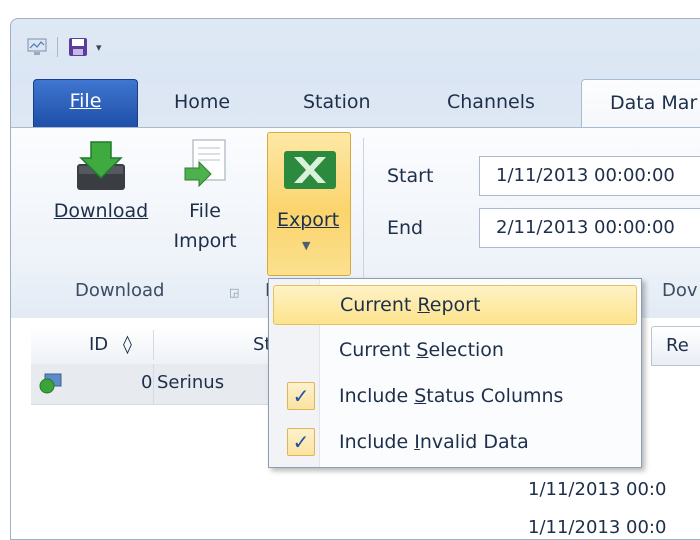  I want to click on export-button: Export ▼, so click(309, 204).